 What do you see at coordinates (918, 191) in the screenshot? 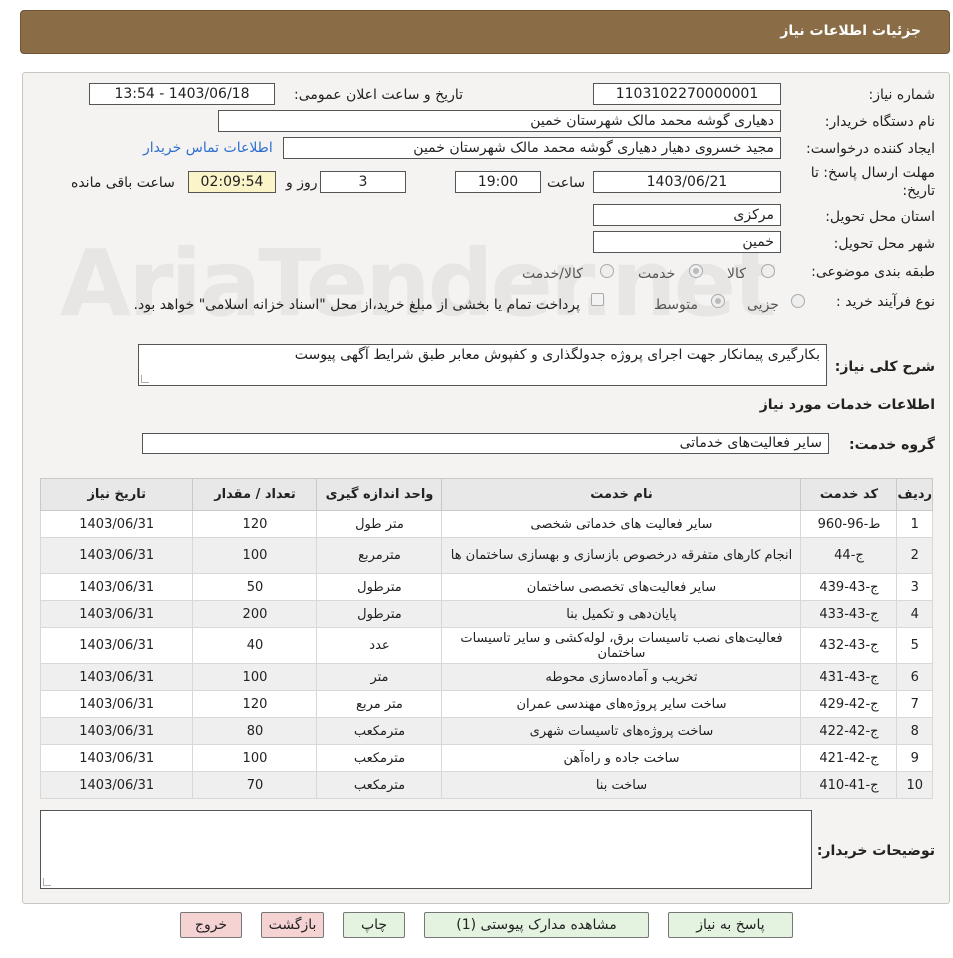
I see `deadline-label-date: تاریخ:` at bounding box center [918, 191].